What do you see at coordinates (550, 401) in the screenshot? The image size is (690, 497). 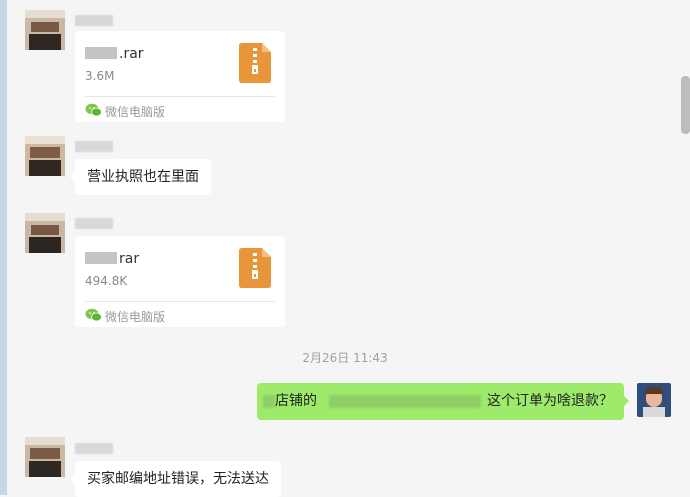 I see `sent-message-text-end: 这个订单为啥退款？` at bounding box center [550, 401].